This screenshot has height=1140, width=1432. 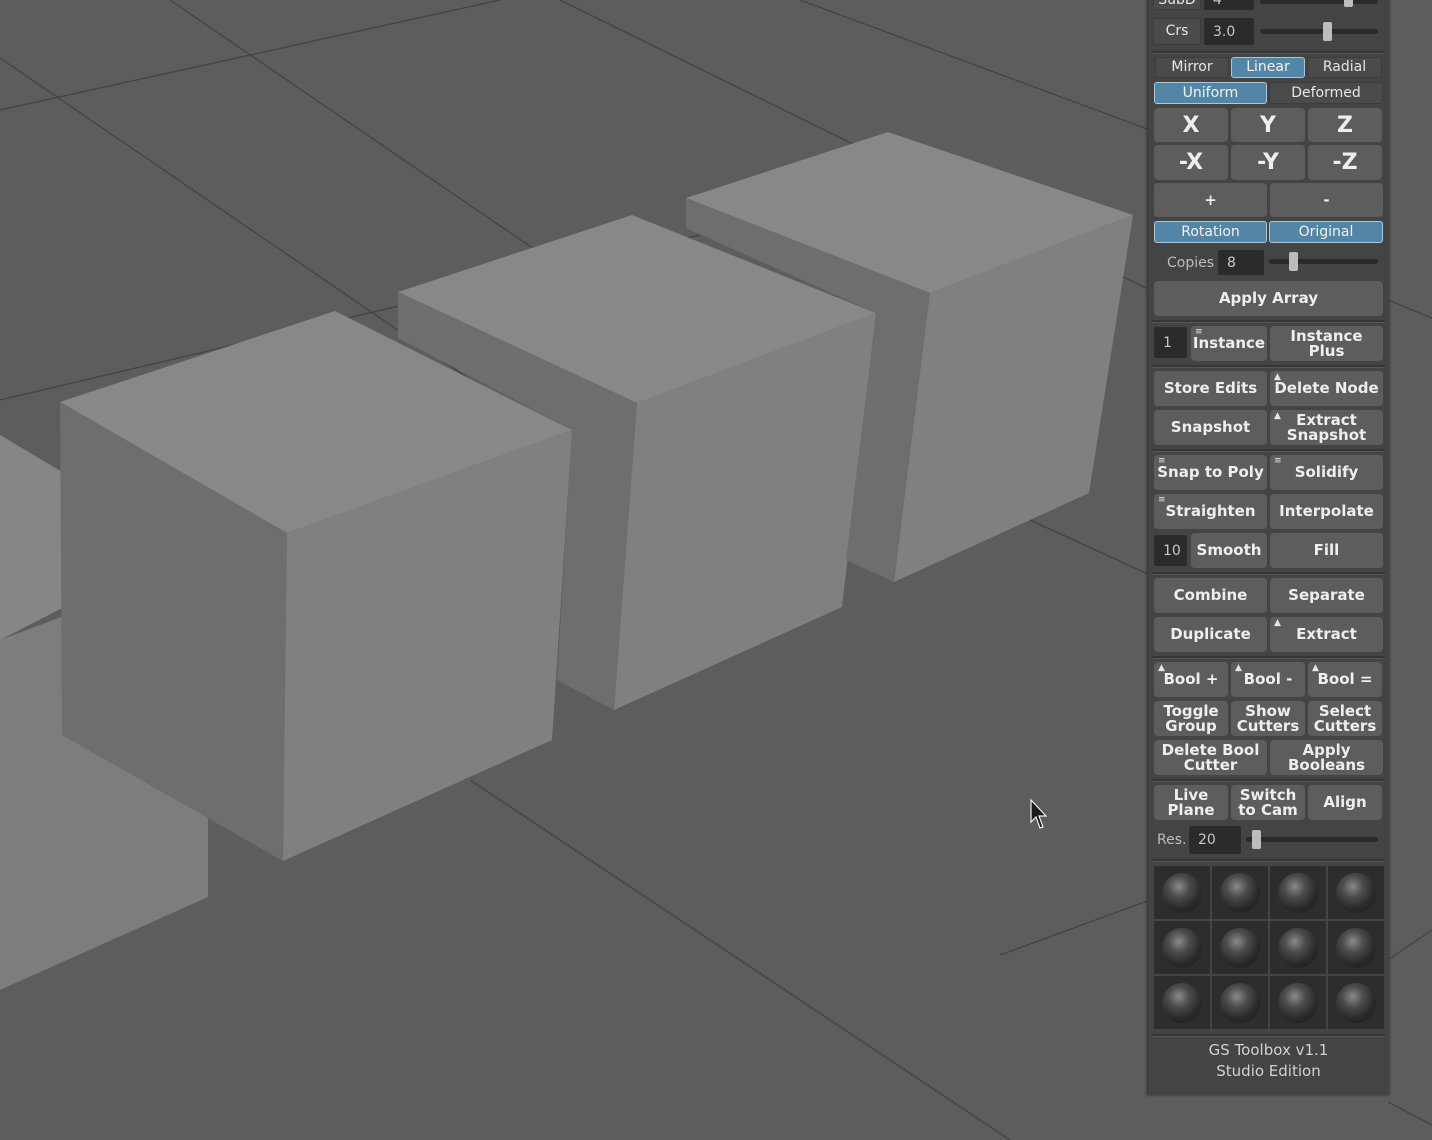 What do you see at coordinates (1326, 757) in the screenshot?
I see `apply-booleans-button: Apply Booleans` at bounding box center [1326, 757].